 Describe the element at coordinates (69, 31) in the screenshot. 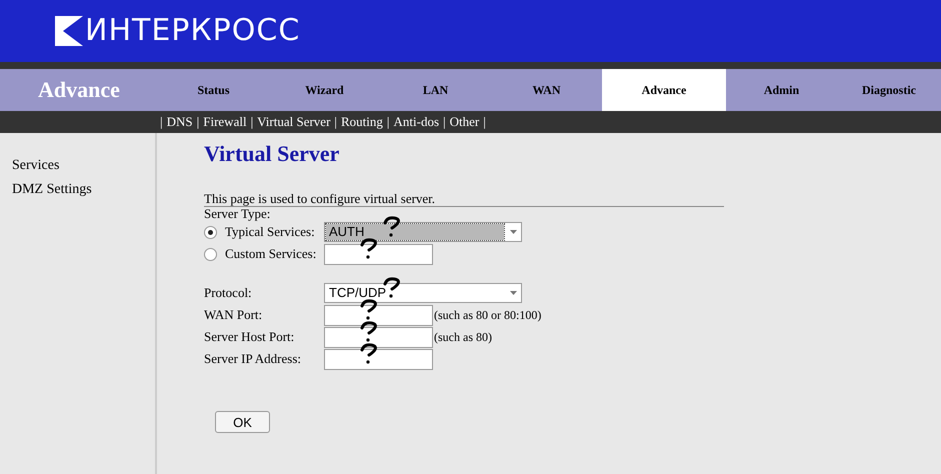

I see `logo-icon` at that location.